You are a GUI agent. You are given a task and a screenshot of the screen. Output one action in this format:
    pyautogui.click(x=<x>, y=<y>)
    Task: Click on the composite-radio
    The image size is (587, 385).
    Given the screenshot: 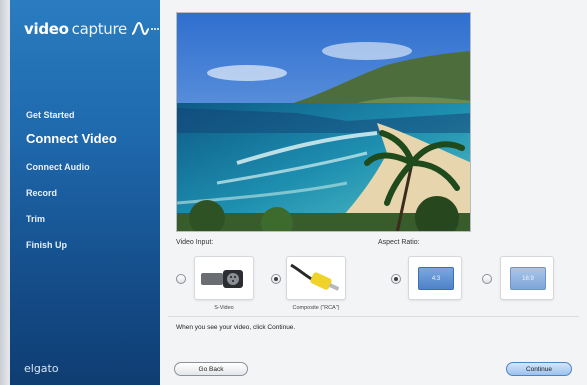 What is the action you would take?
    pyautogui.click(x=276, y=279)
    